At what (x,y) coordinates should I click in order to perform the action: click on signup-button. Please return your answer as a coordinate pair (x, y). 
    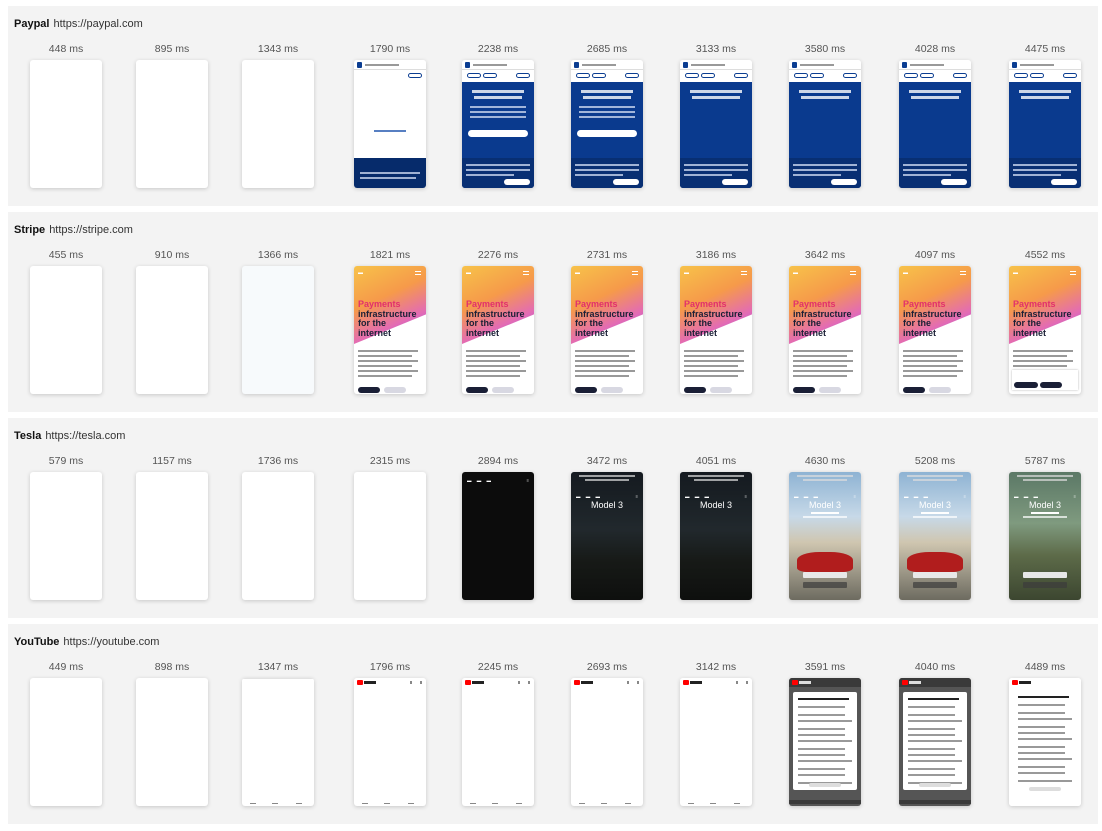
    Looking at the image, I should click on (607, 133).